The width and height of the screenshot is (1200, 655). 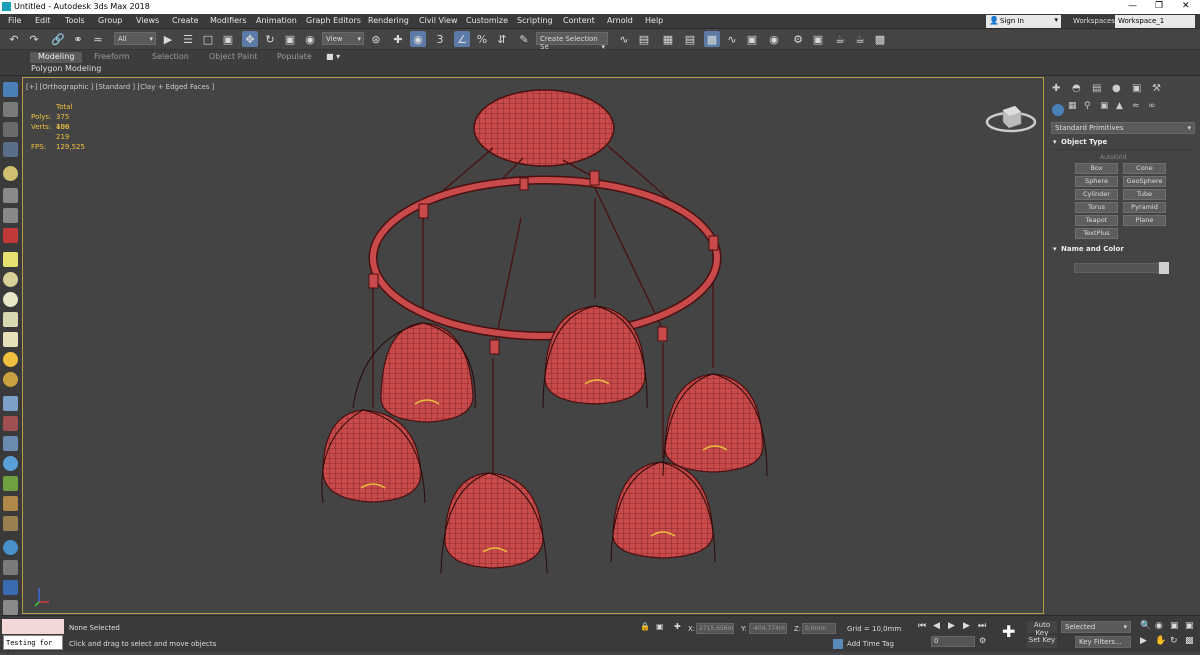 I want to click on orbit-icon: ↻, so click(x=1174, y=641).